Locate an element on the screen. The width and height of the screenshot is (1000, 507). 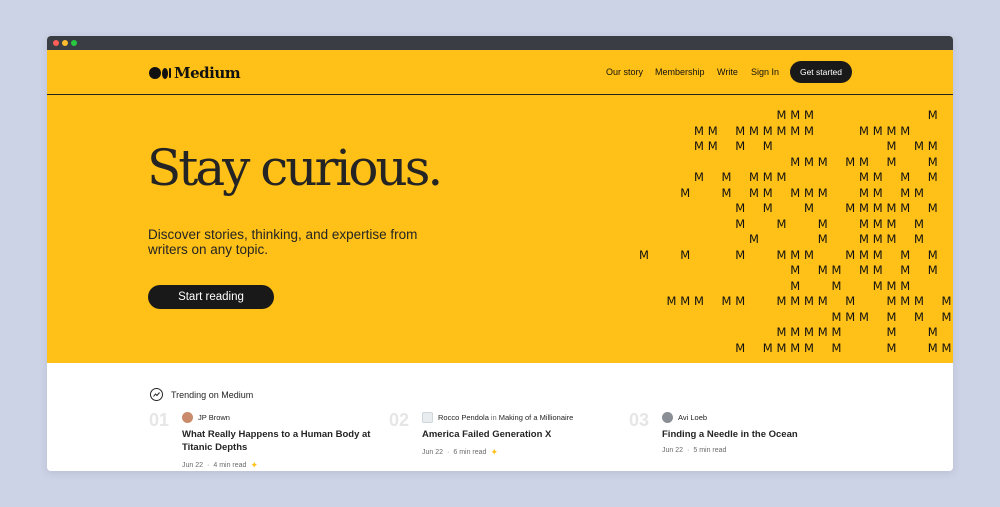
avatar is located at coordinates (187, 417).